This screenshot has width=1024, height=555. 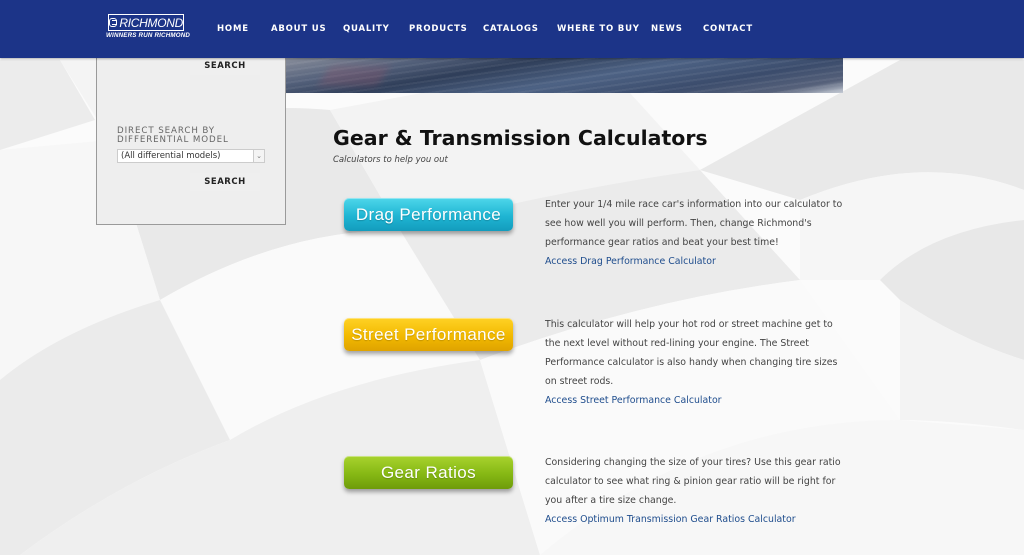 What do you see at coordinates (390, 160) in the screenshot?
I see `page-subtitle: Calculators to help you out` at bounding box center [390, 160].